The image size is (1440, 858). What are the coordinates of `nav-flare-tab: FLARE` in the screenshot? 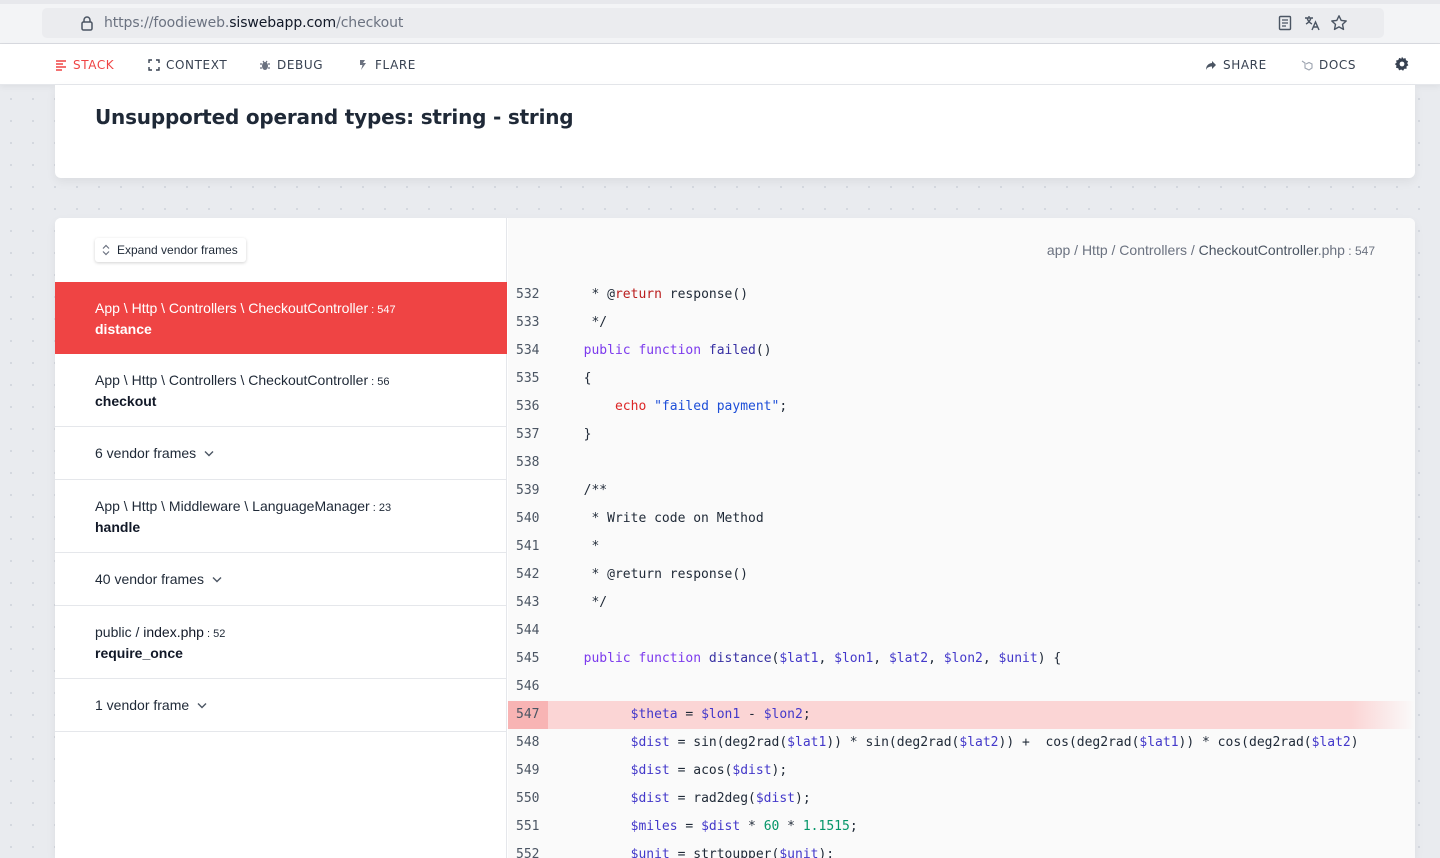 It's located at (386, 65).